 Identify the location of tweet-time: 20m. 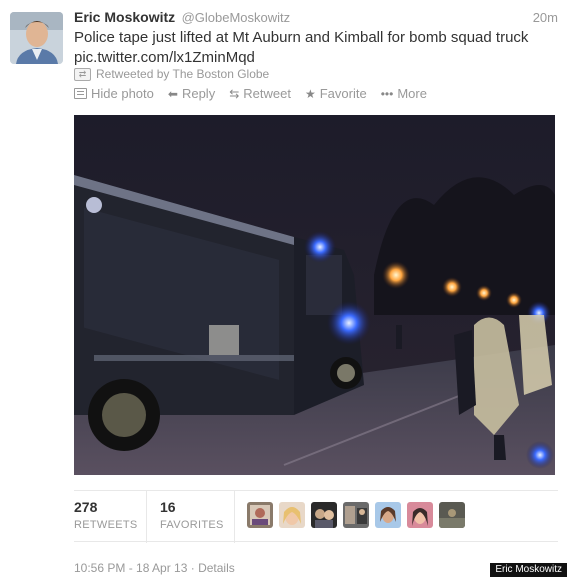
(545, 17).